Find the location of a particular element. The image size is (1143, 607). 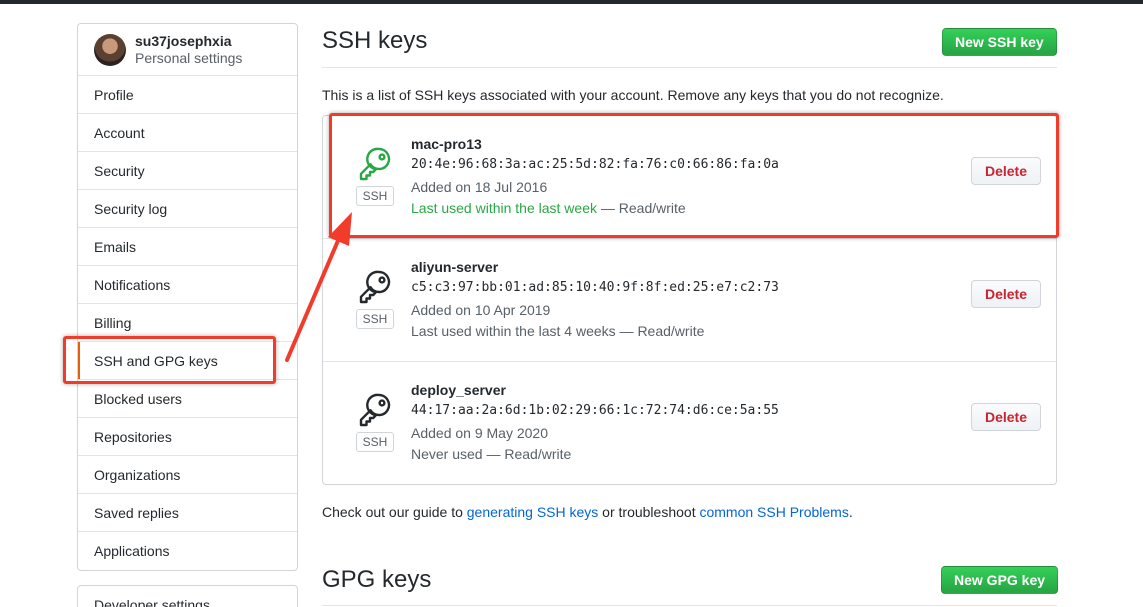

annotation-highlight-sidebar is located at coordinates (169, 360).